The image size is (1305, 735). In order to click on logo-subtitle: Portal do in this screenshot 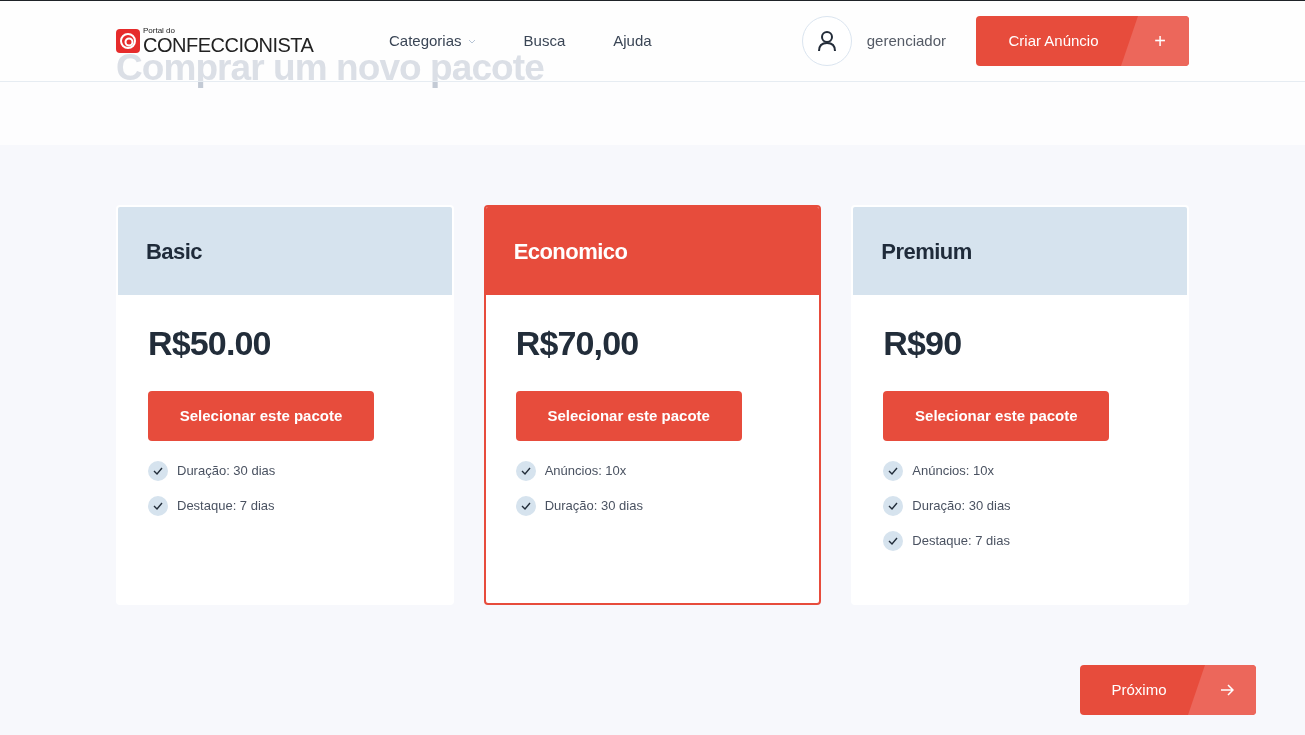, I will do `click(160, 31)`.